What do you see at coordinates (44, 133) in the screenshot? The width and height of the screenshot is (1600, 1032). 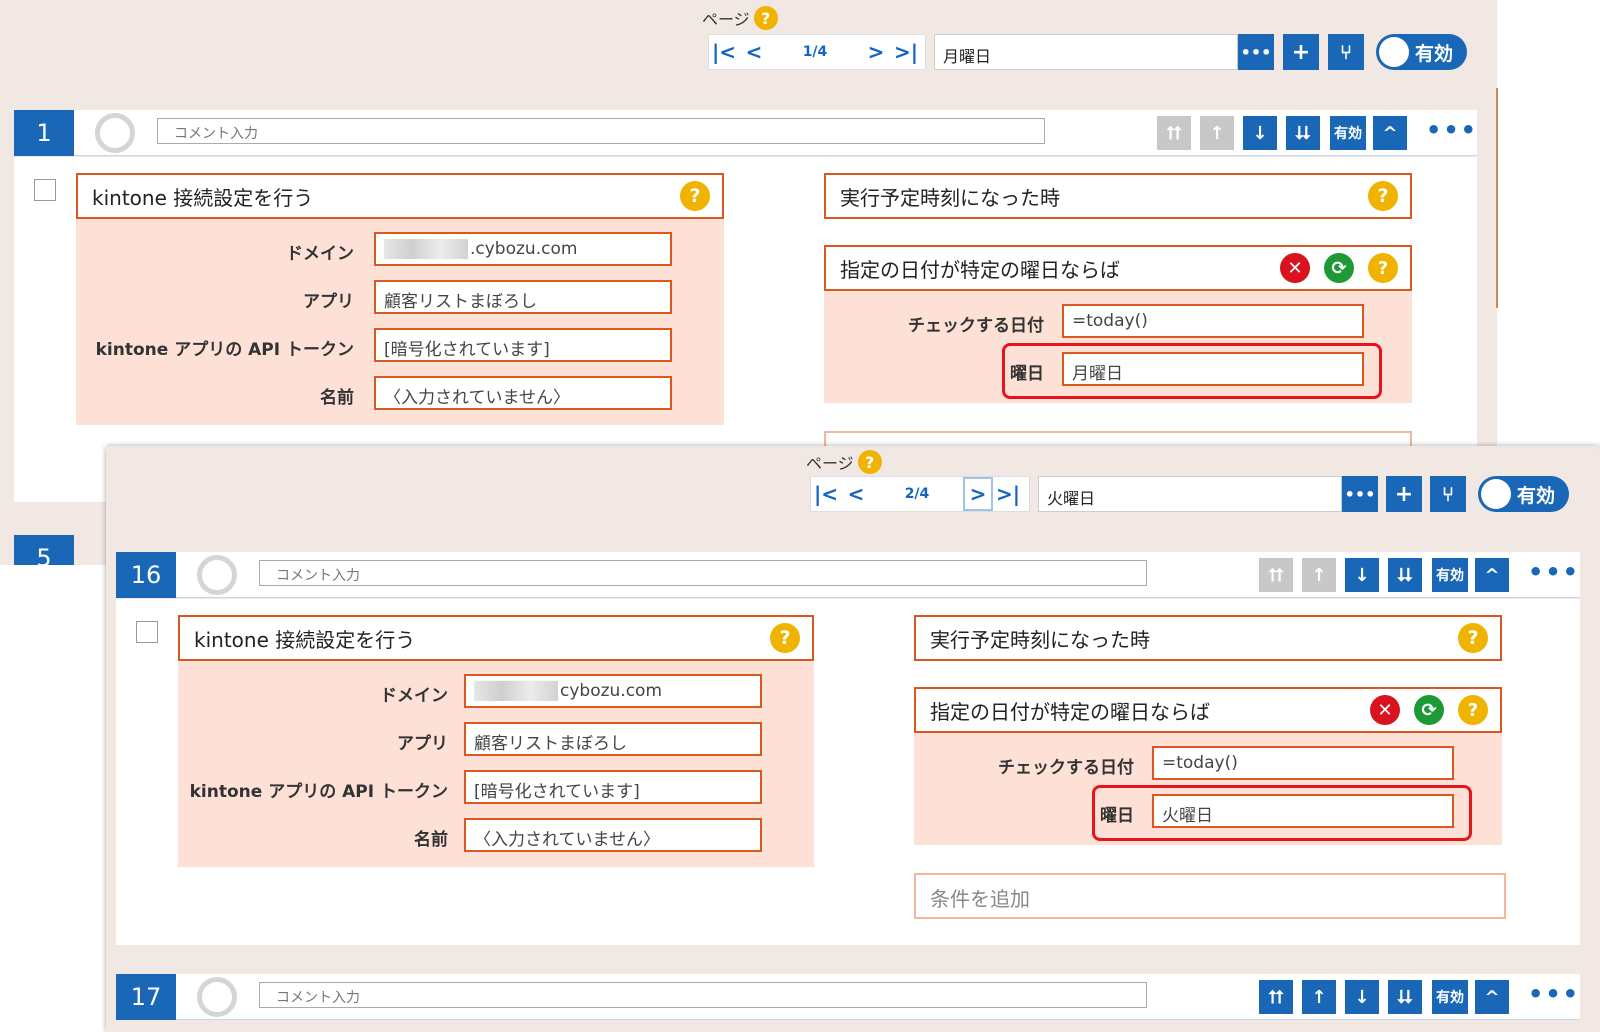 I see `row-number: 1` at bounding box center [44, 133].